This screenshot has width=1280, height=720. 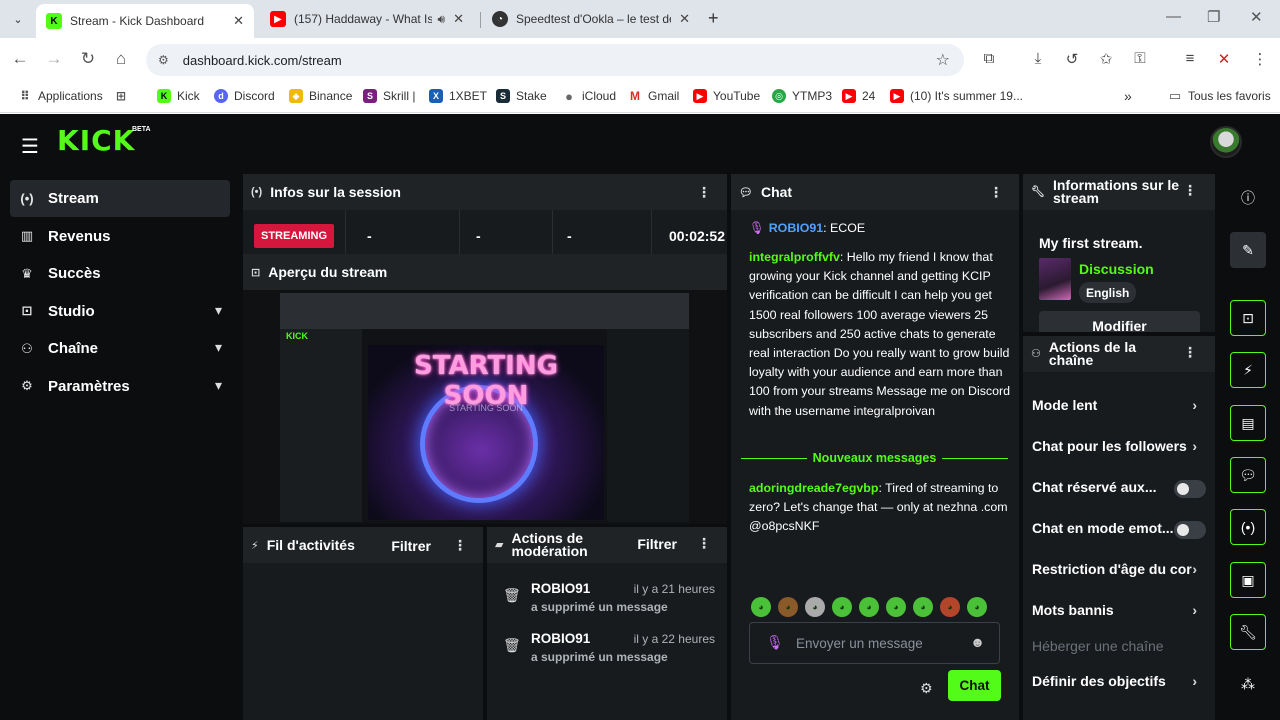 What do you see at coordinates (120, 311) in the screenshot?
I see `sidebar-item-studio: ⊡ Studio ▾` at bounding box center [120, 311].